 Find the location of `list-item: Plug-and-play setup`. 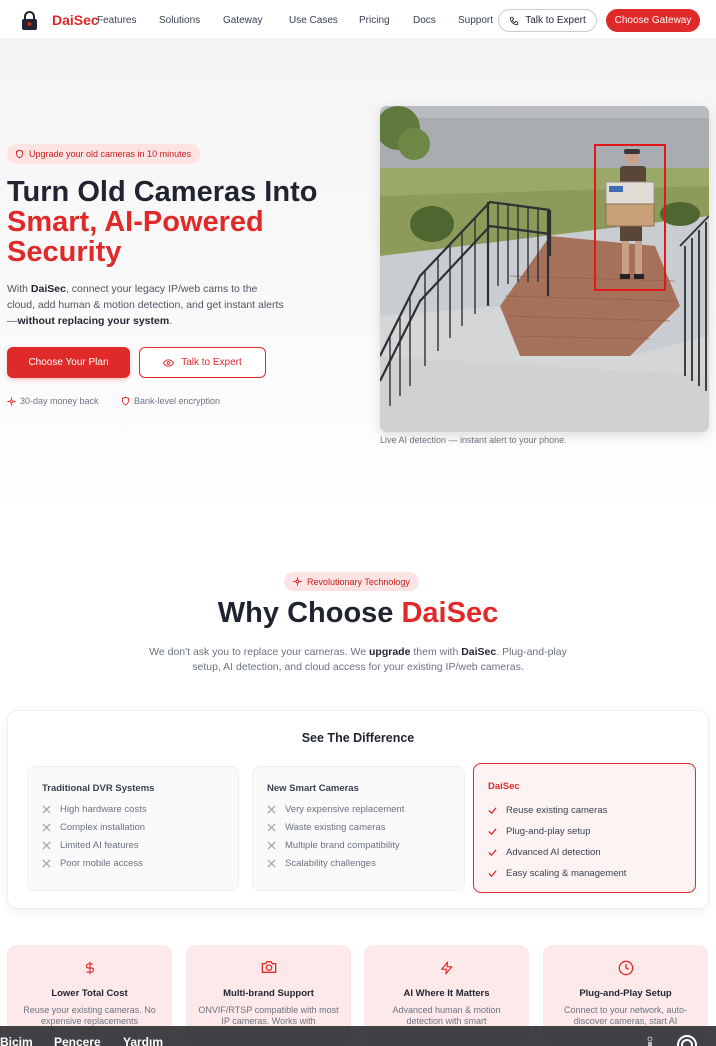

list-item: Plug-and-play setup is located at coordinates (539, 831).